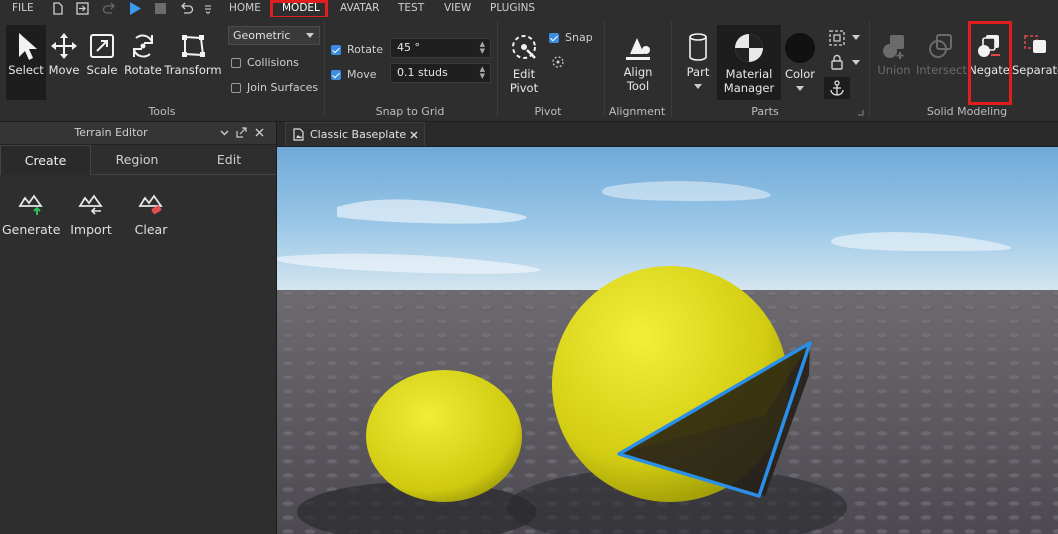  Describe the element at coordinates (64, 54) in the screenshot. I see `move-button: Move` at that location.